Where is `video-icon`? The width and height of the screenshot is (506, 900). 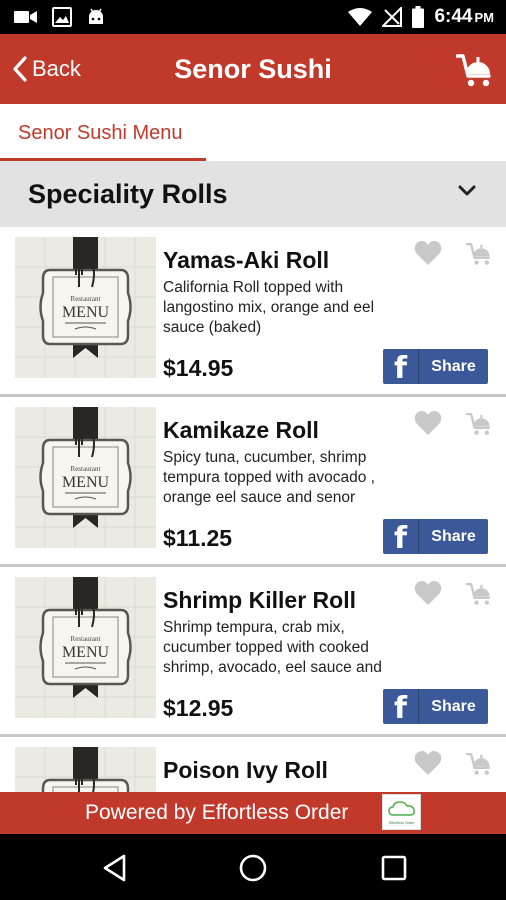
video-icon is located at coordinates (25, 17).